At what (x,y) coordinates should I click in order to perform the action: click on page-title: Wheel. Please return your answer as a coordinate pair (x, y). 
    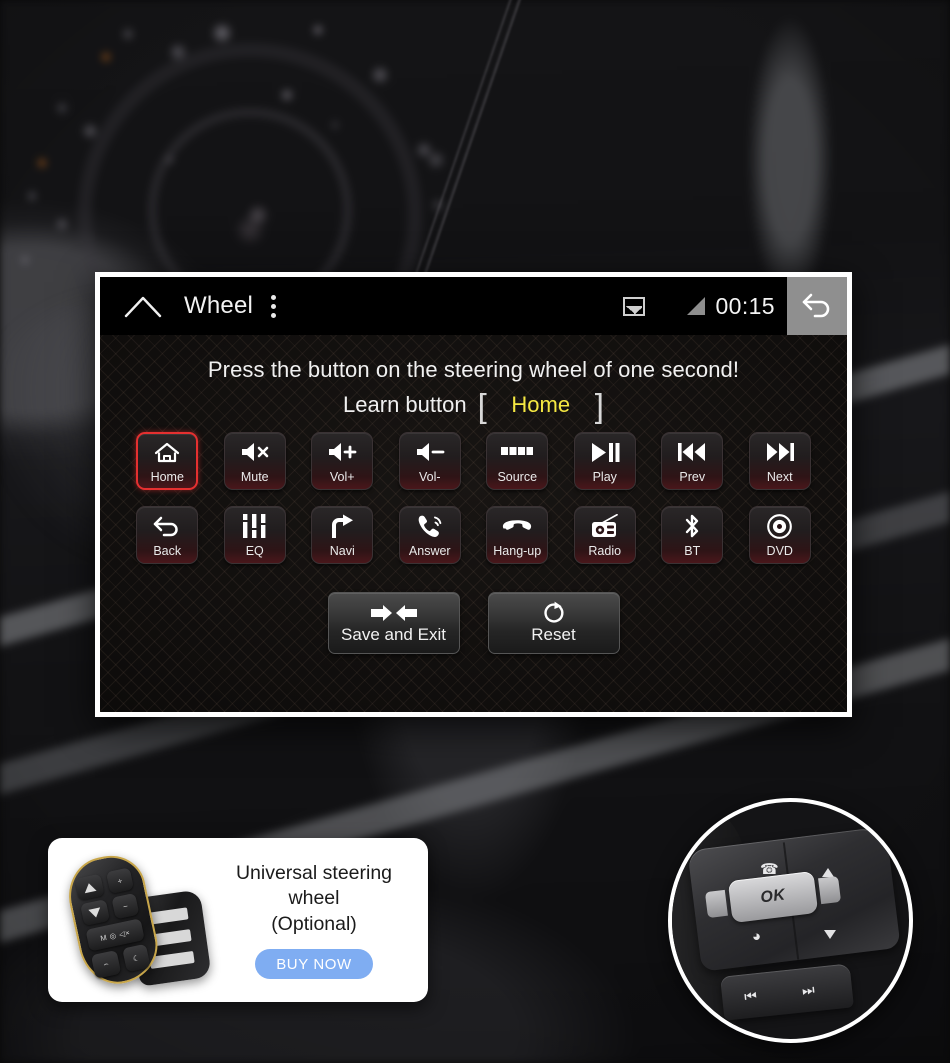
    Looking at the image, I should click on (219, 305).